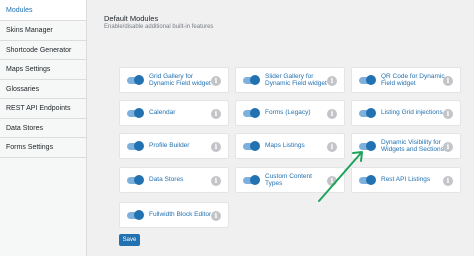 Image resolution: width=474 pixels, height=256 pixels. I want to click on module-card: Forms (Legacy) i, so click(290, 113).